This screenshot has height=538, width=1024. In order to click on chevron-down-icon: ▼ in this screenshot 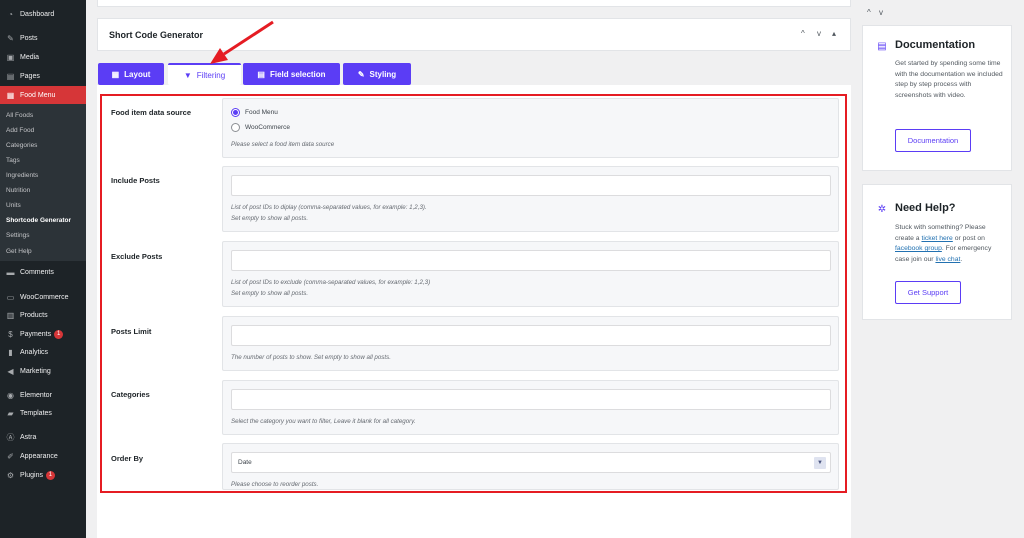, I will do `click(820, 463)`.